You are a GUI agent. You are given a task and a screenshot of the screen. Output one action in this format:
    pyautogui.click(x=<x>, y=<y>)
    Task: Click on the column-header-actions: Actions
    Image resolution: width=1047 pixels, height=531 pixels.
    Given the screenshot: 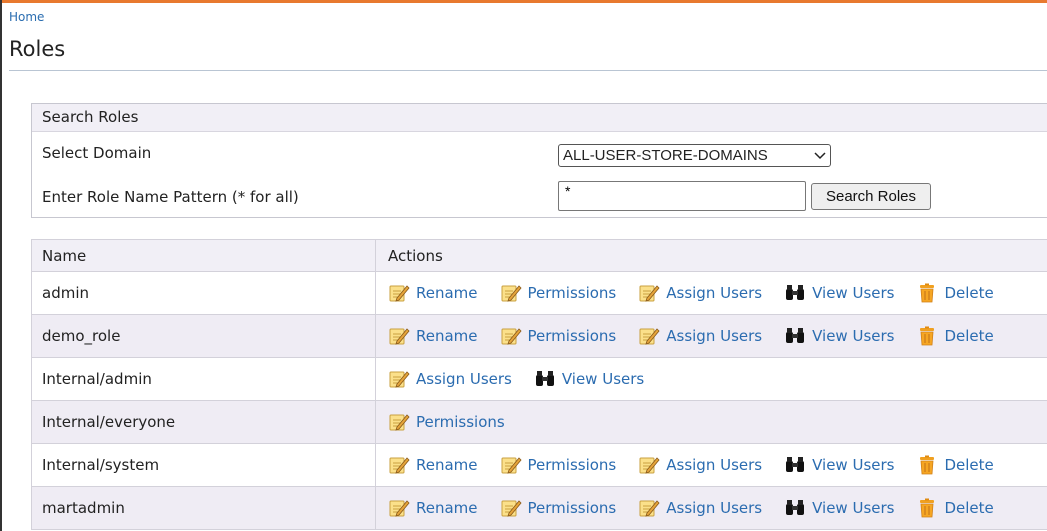 What is the action you would take?
    pyautogui.click(x=711, y=255)
    